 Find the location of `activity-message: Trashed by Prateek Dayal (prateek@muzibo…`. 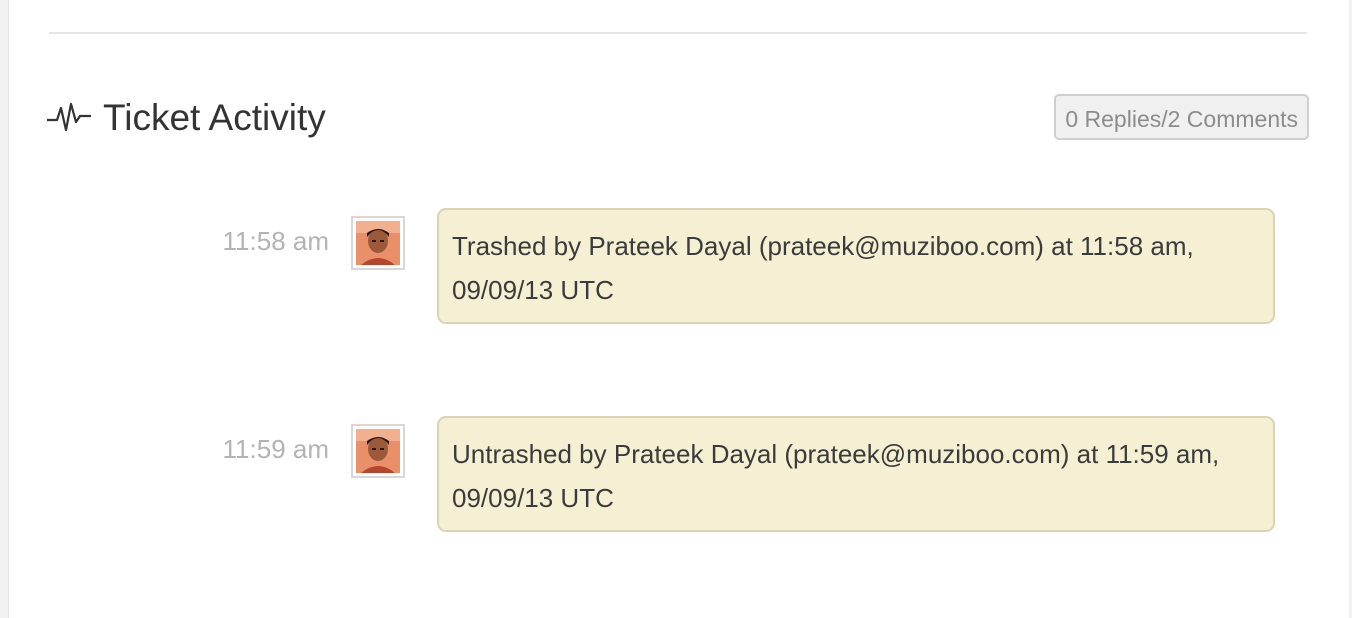

activity-message: Trashed by Prateek Dayal (prateek@muzibo… is located at coordinates (856, 266).